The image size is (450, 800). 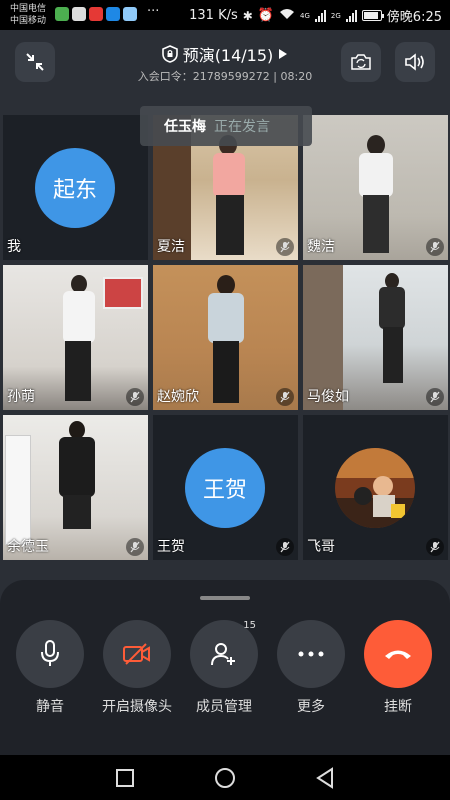 I want to click on camera-off-icon, so click(x=136, y=654).